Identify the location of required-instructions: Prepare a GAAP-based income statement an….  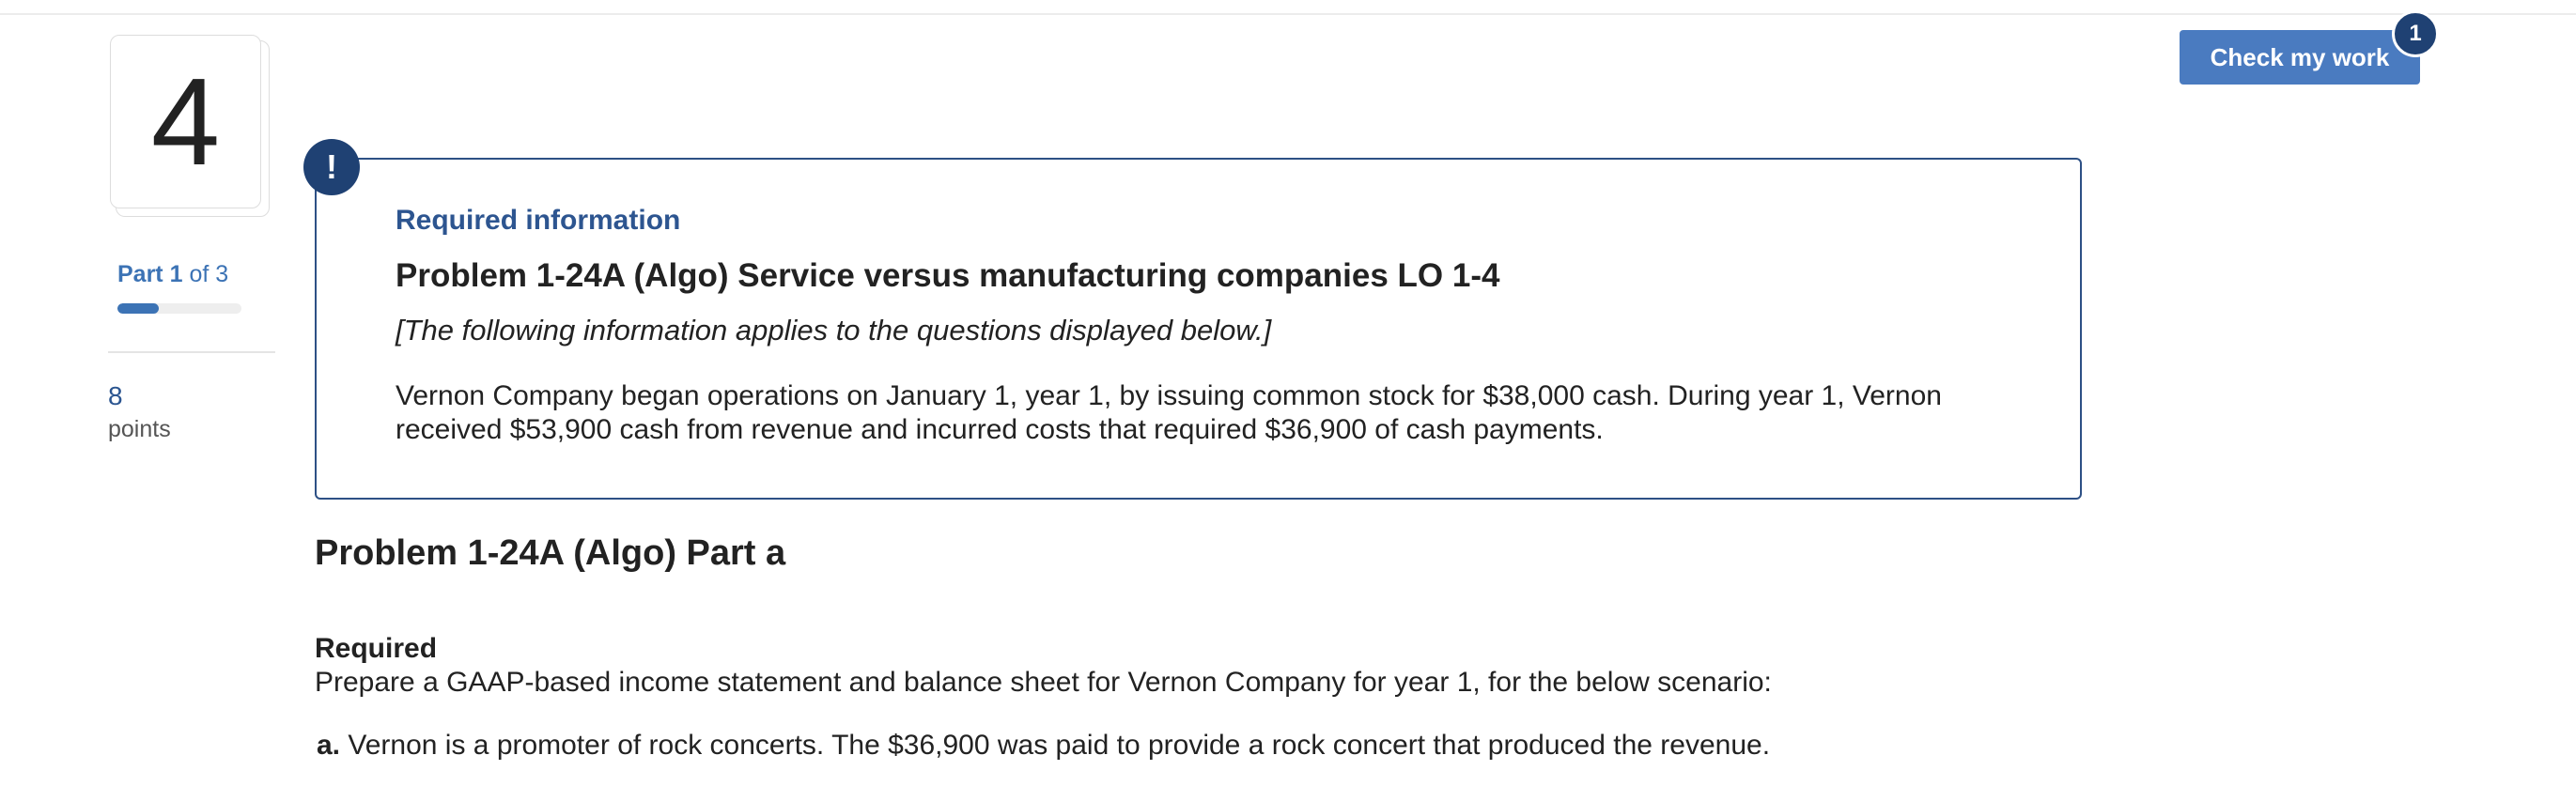
(1043, 682).